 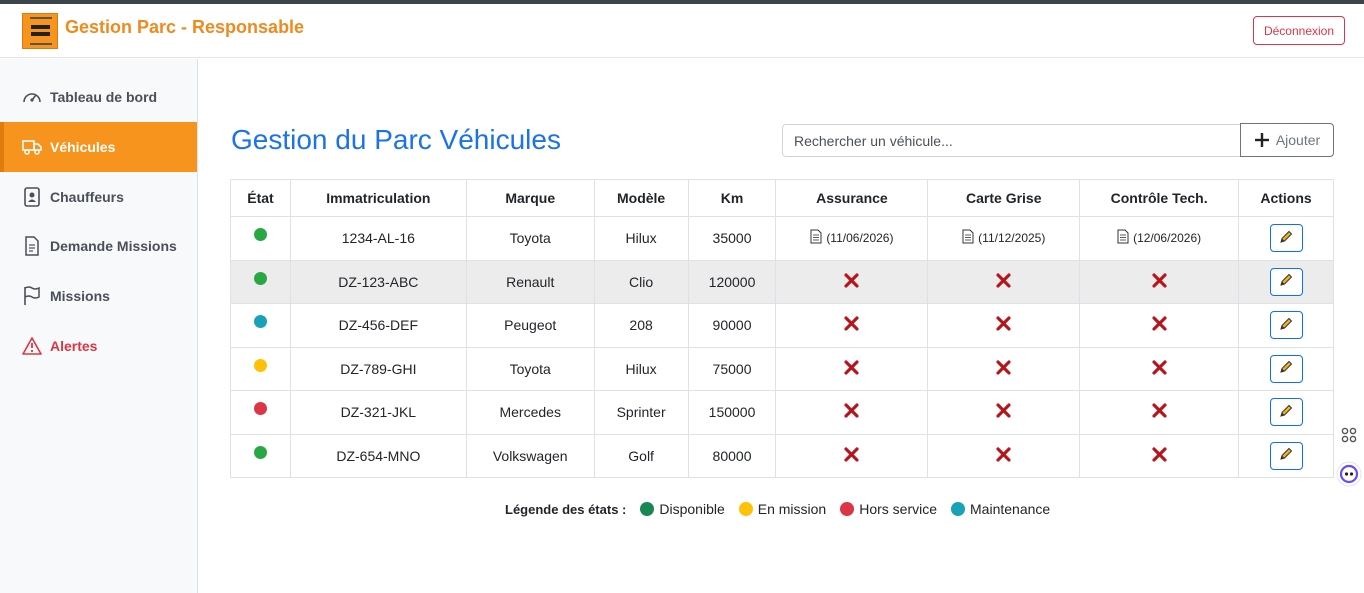 What do you see at coordinates (32, 97) in the screenshot?
I see `dashboard-gauge-icon` at bounding box center [32, 97].